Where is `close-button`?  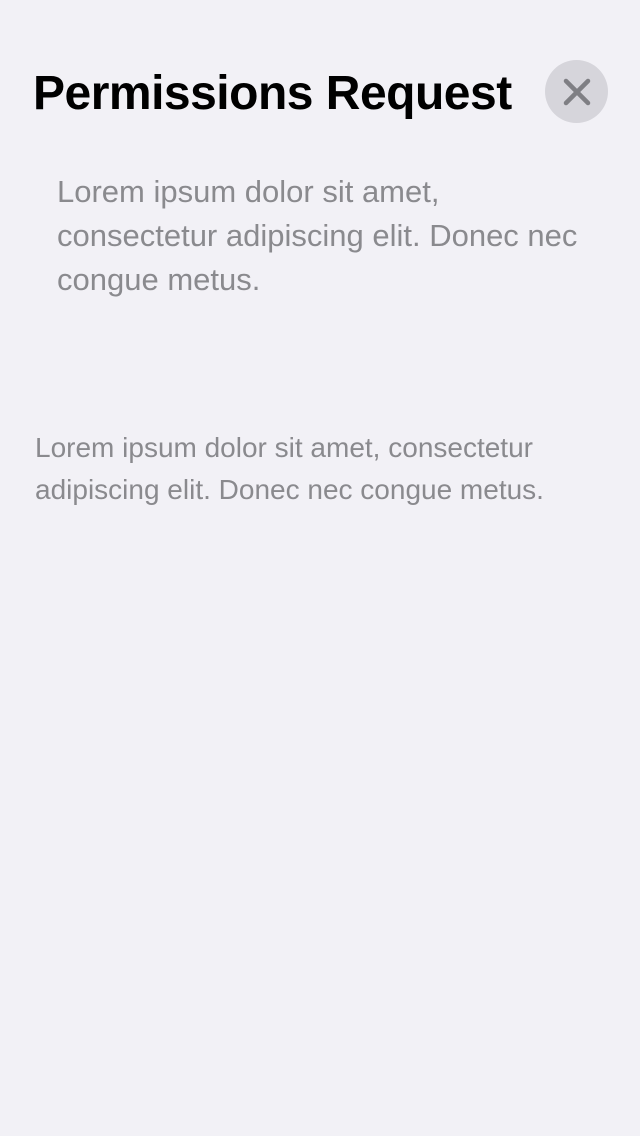
close-button is located at coordinates (576, 91).